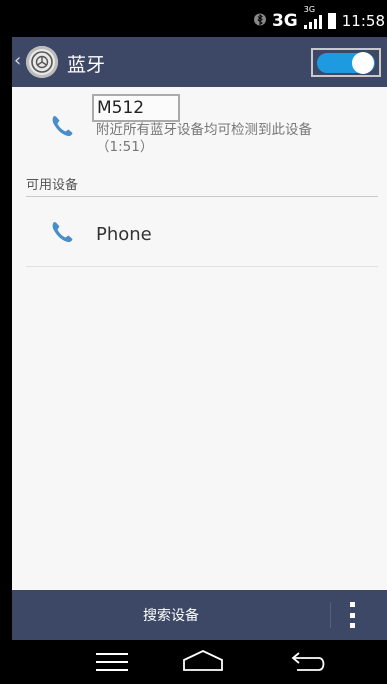 The image size is (387, 684). Describe the element at coordinates (312, 17) in the screenshot. I see `signal-icon: 3G` at that location.